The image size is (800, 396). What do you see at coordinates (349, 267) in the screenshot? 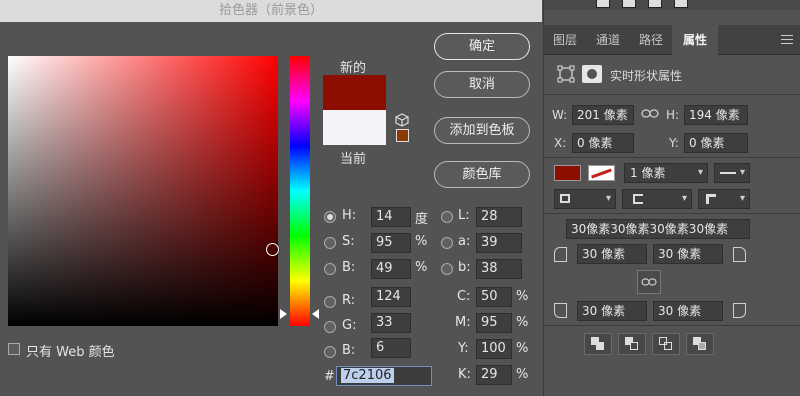
I see `brightness-label: B:` at bounding box center [349, 267].